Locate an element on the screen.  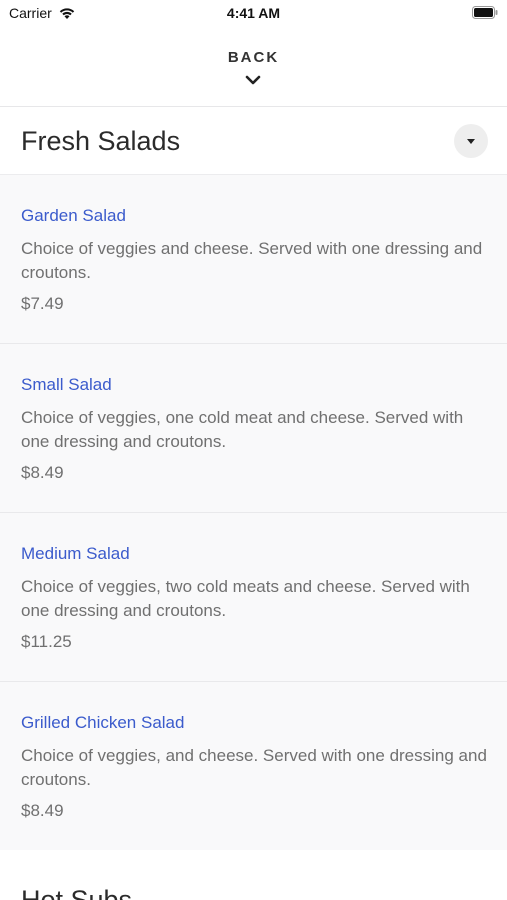
next-section-title: Hot Subs is located at coordinates (77, 892).